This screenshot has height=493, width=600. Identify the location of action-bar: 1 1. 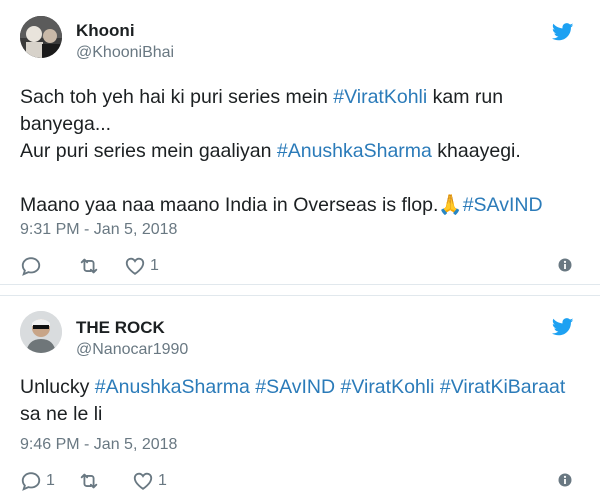
(300, 481).